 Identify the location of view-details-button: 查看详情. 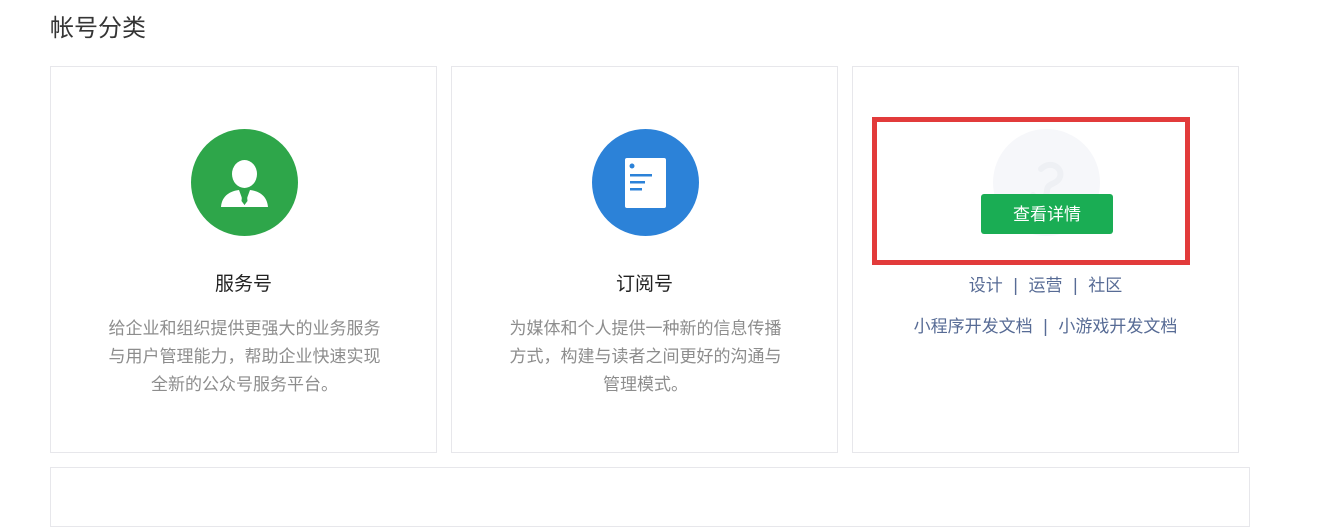
(1047, 214).